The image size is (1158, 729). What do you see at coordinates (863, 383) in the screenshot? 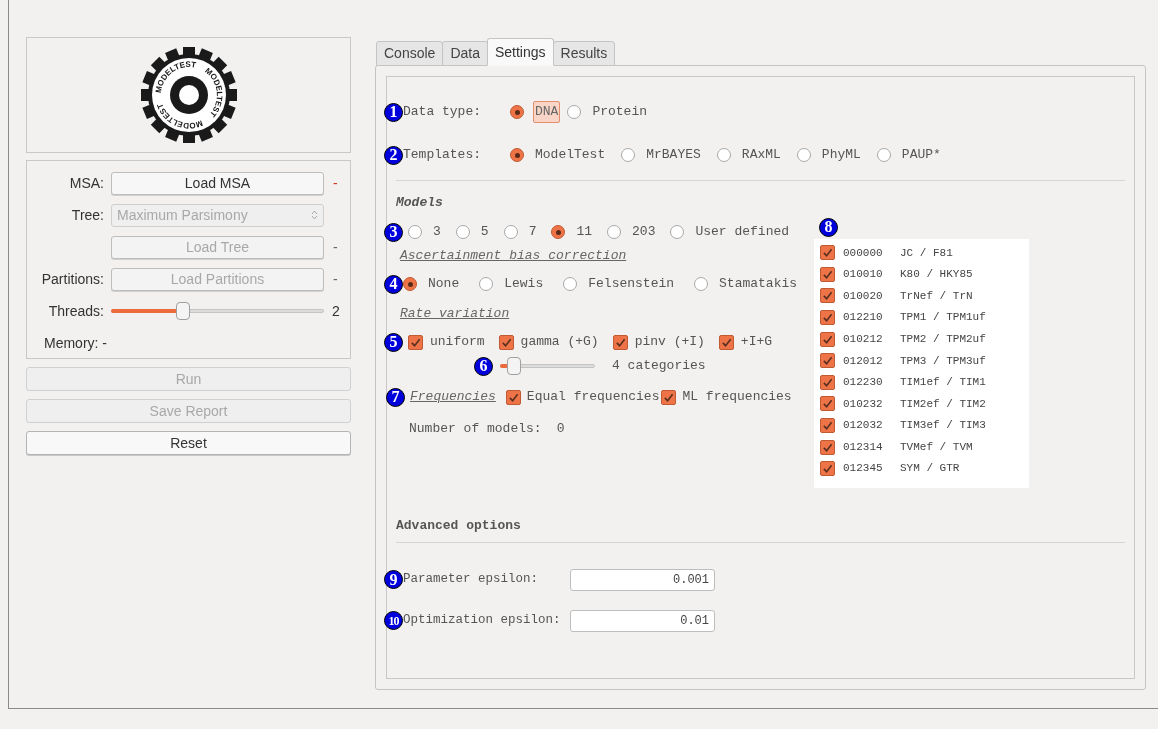
I see `model-code: 012230` at bounding box center [863, 383].